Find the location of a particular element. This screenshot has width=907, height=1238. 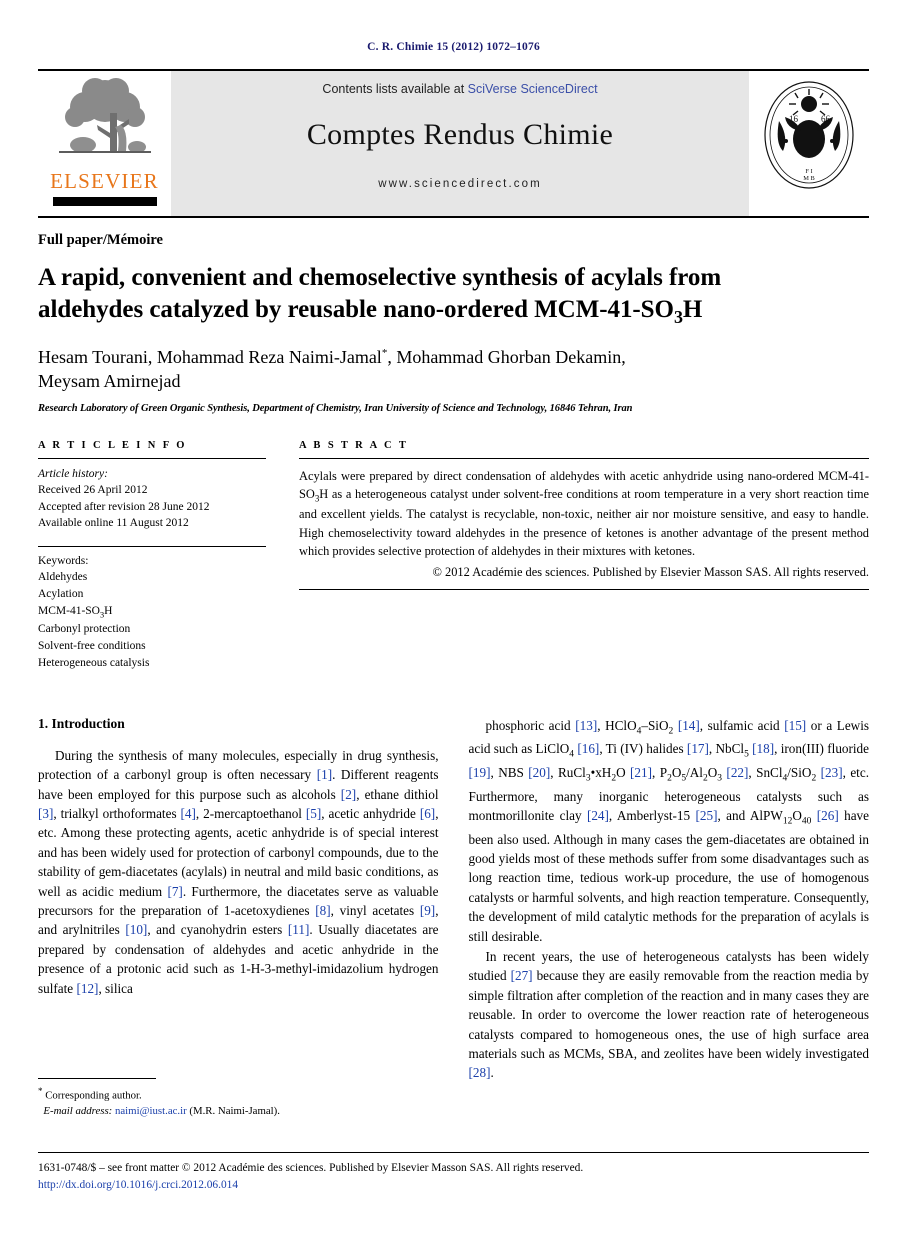

masthead-bottom-rule is located at coordinates (453, 217).